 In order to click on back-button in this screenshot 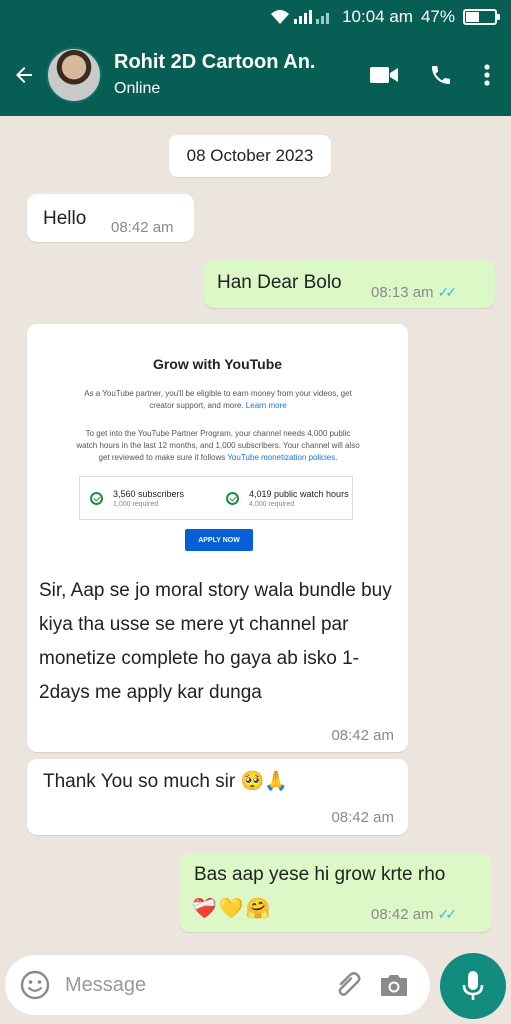, I will do `click(24, 75)`.